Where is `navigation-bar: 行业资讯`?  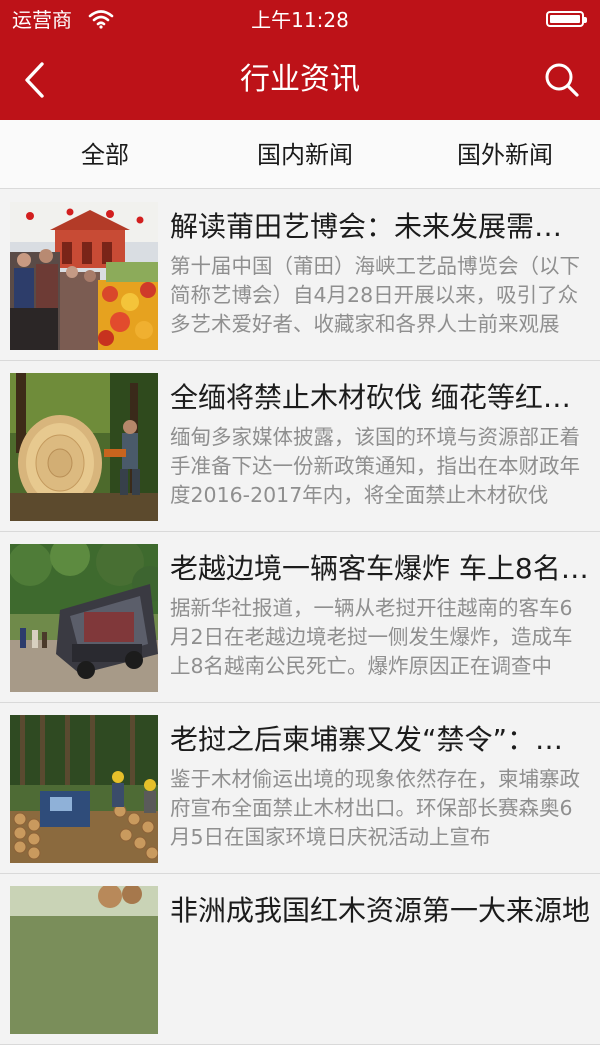 navigation-bar: 行业资讯 is located at coordinates (300, 80).